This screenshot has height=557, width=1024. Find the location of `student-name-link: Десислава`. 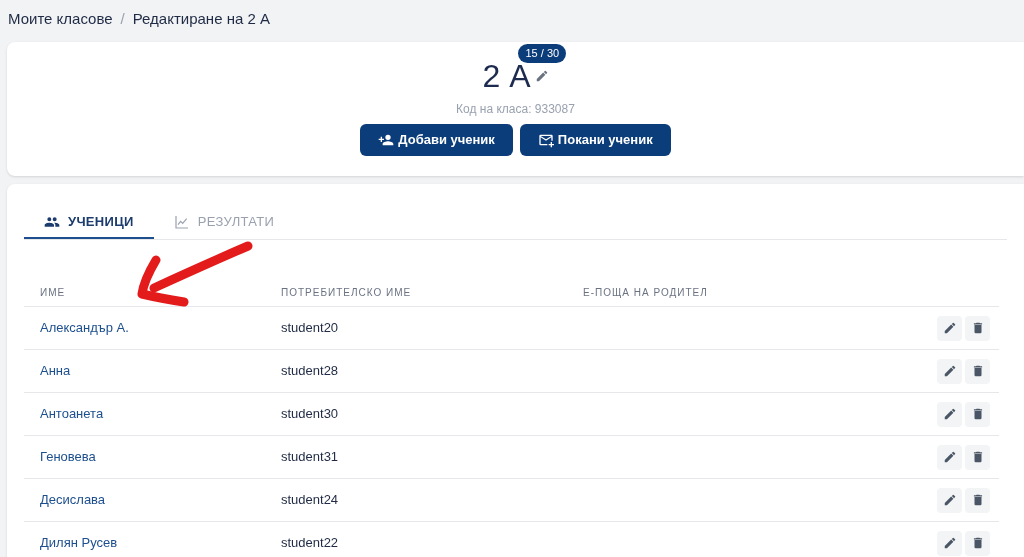

student-name-link: Десислава is located at coordinates (160, 500).